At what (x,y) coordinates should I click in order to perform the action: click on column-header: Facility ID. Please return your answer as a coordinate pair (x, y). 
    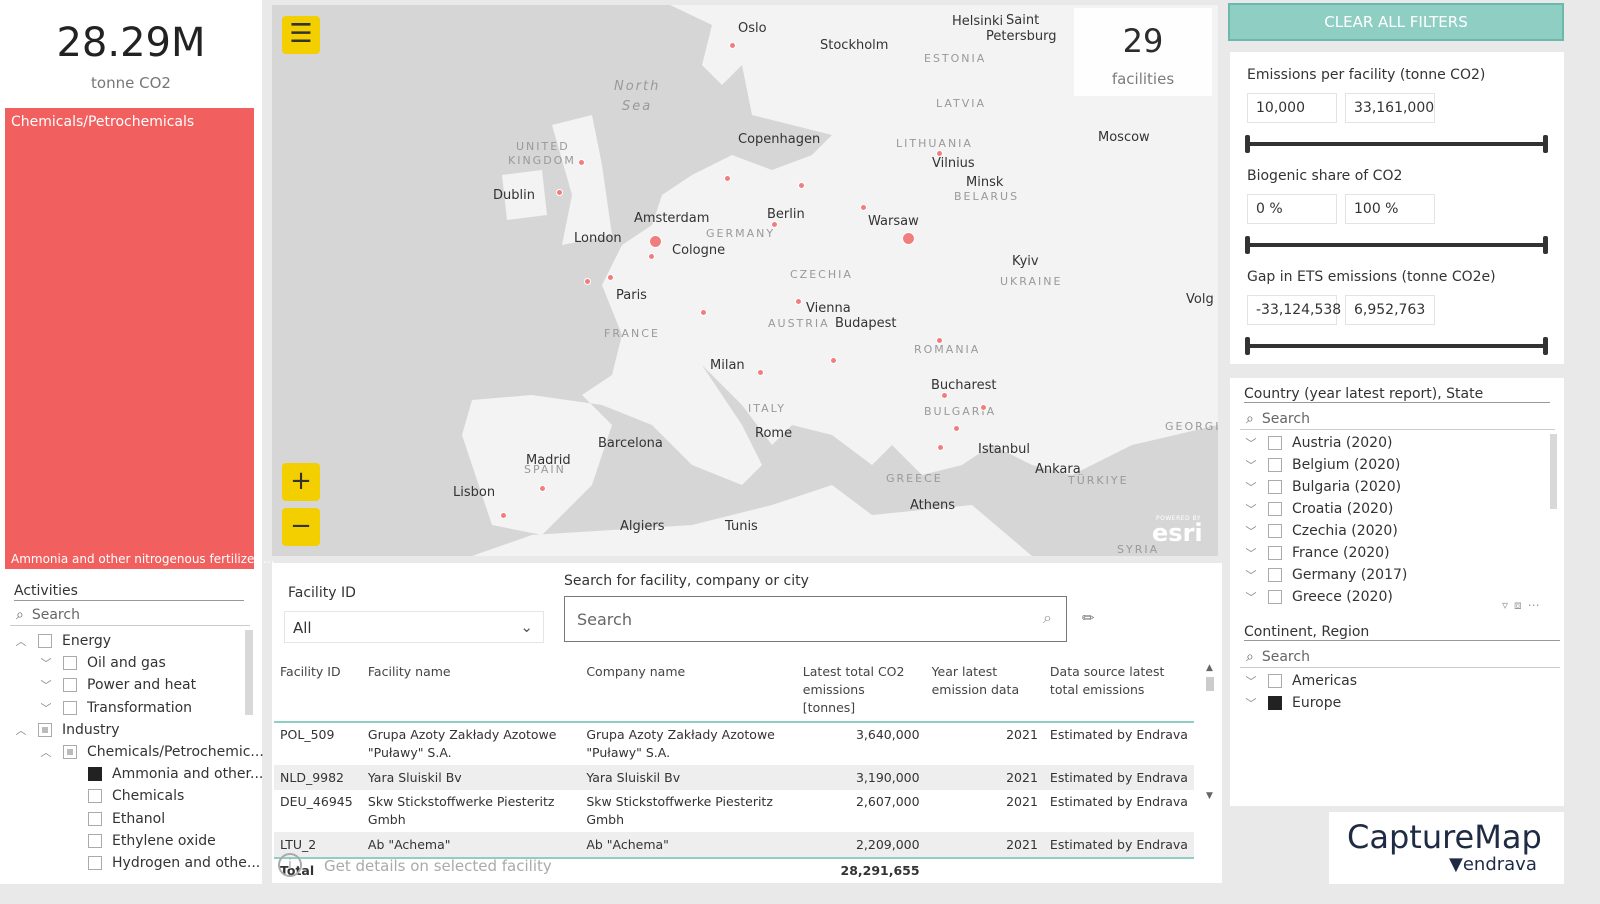
    Looking at the image, I should click on (318, 690).